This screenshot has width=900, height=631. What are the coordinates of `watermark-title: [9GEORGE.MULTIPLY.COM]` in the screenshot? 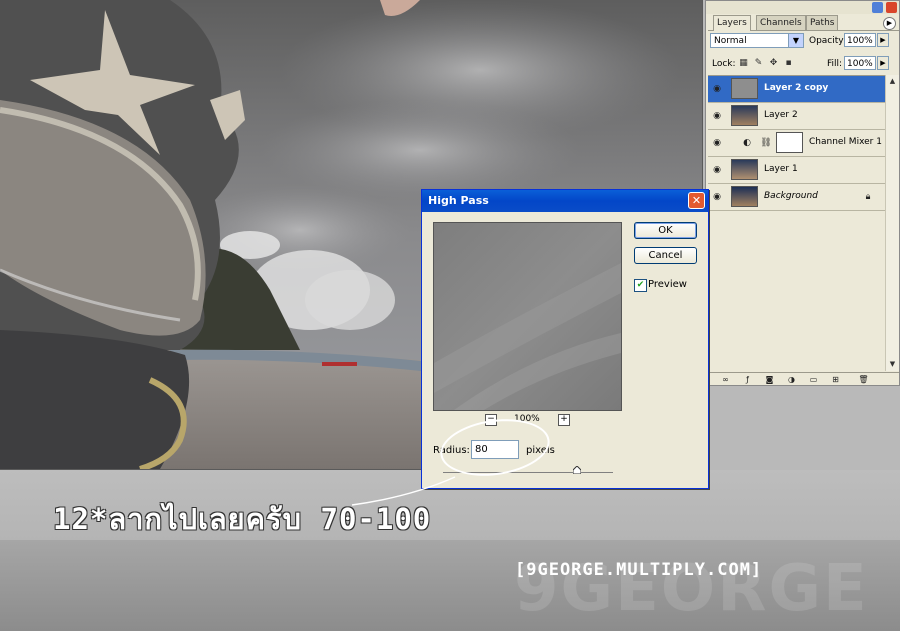 It's located at (639, 570).